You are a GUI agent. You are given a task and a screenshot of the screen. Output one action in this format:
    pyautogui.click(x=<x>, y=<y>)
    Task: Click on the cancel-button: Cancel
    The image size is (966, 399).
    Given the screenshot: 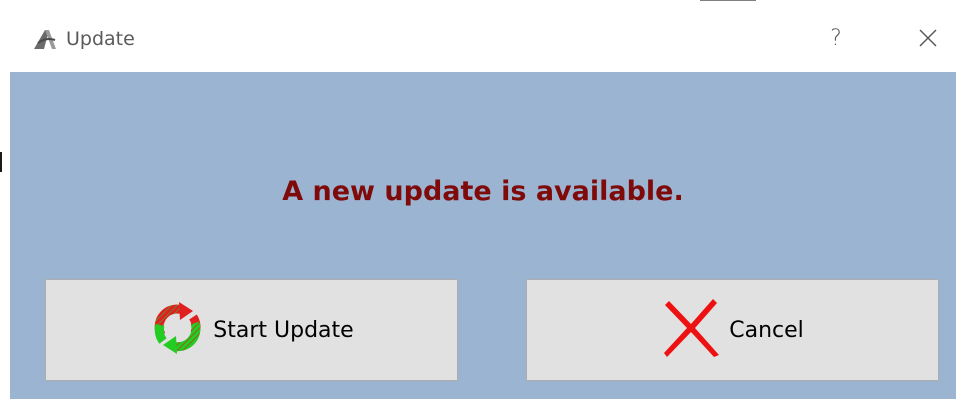 What is the action you would take?
    pyautogui.click(x=732, y=330)
    